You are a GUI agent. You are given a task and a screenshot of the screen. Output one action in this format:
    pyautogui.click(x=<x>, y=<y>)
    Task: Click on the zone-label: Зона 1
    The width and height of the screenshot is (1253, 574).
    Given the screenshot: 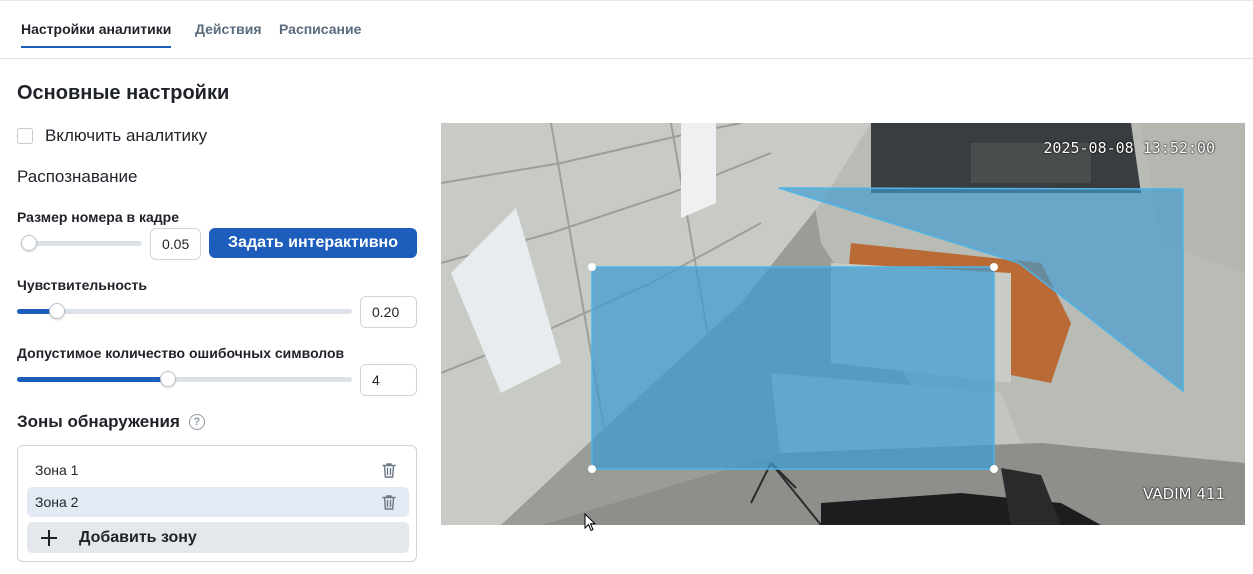 What is the action you would take?
    pyautogui.click(x=57, y=470)
    